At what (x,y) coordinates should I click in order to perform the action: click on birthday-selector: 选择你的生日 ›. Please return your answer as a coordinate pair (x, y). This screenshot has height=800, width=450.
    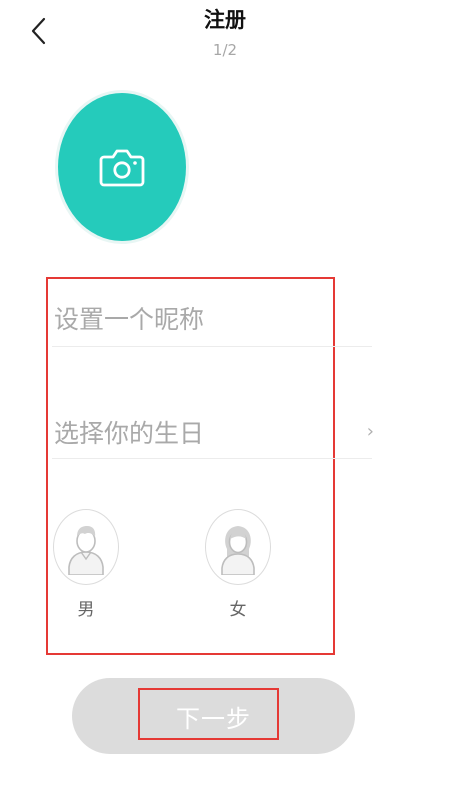
    Looking at the image, I should click on (213, 432).